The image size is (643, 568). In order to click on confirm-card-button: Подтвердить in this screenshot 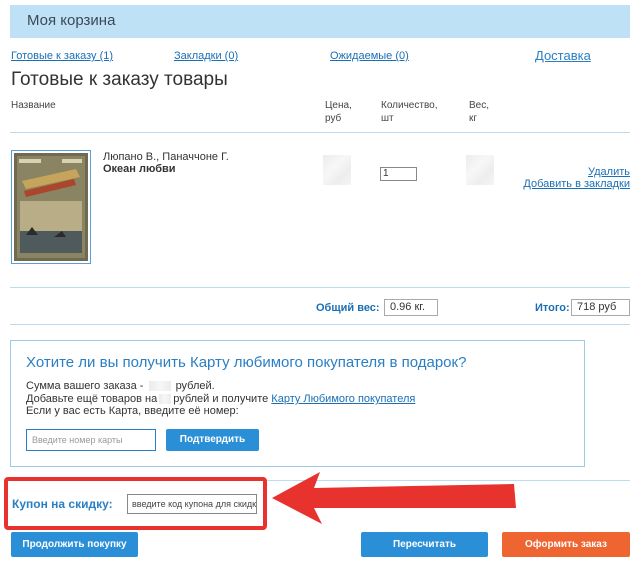, I will do `click(212, 440)`.